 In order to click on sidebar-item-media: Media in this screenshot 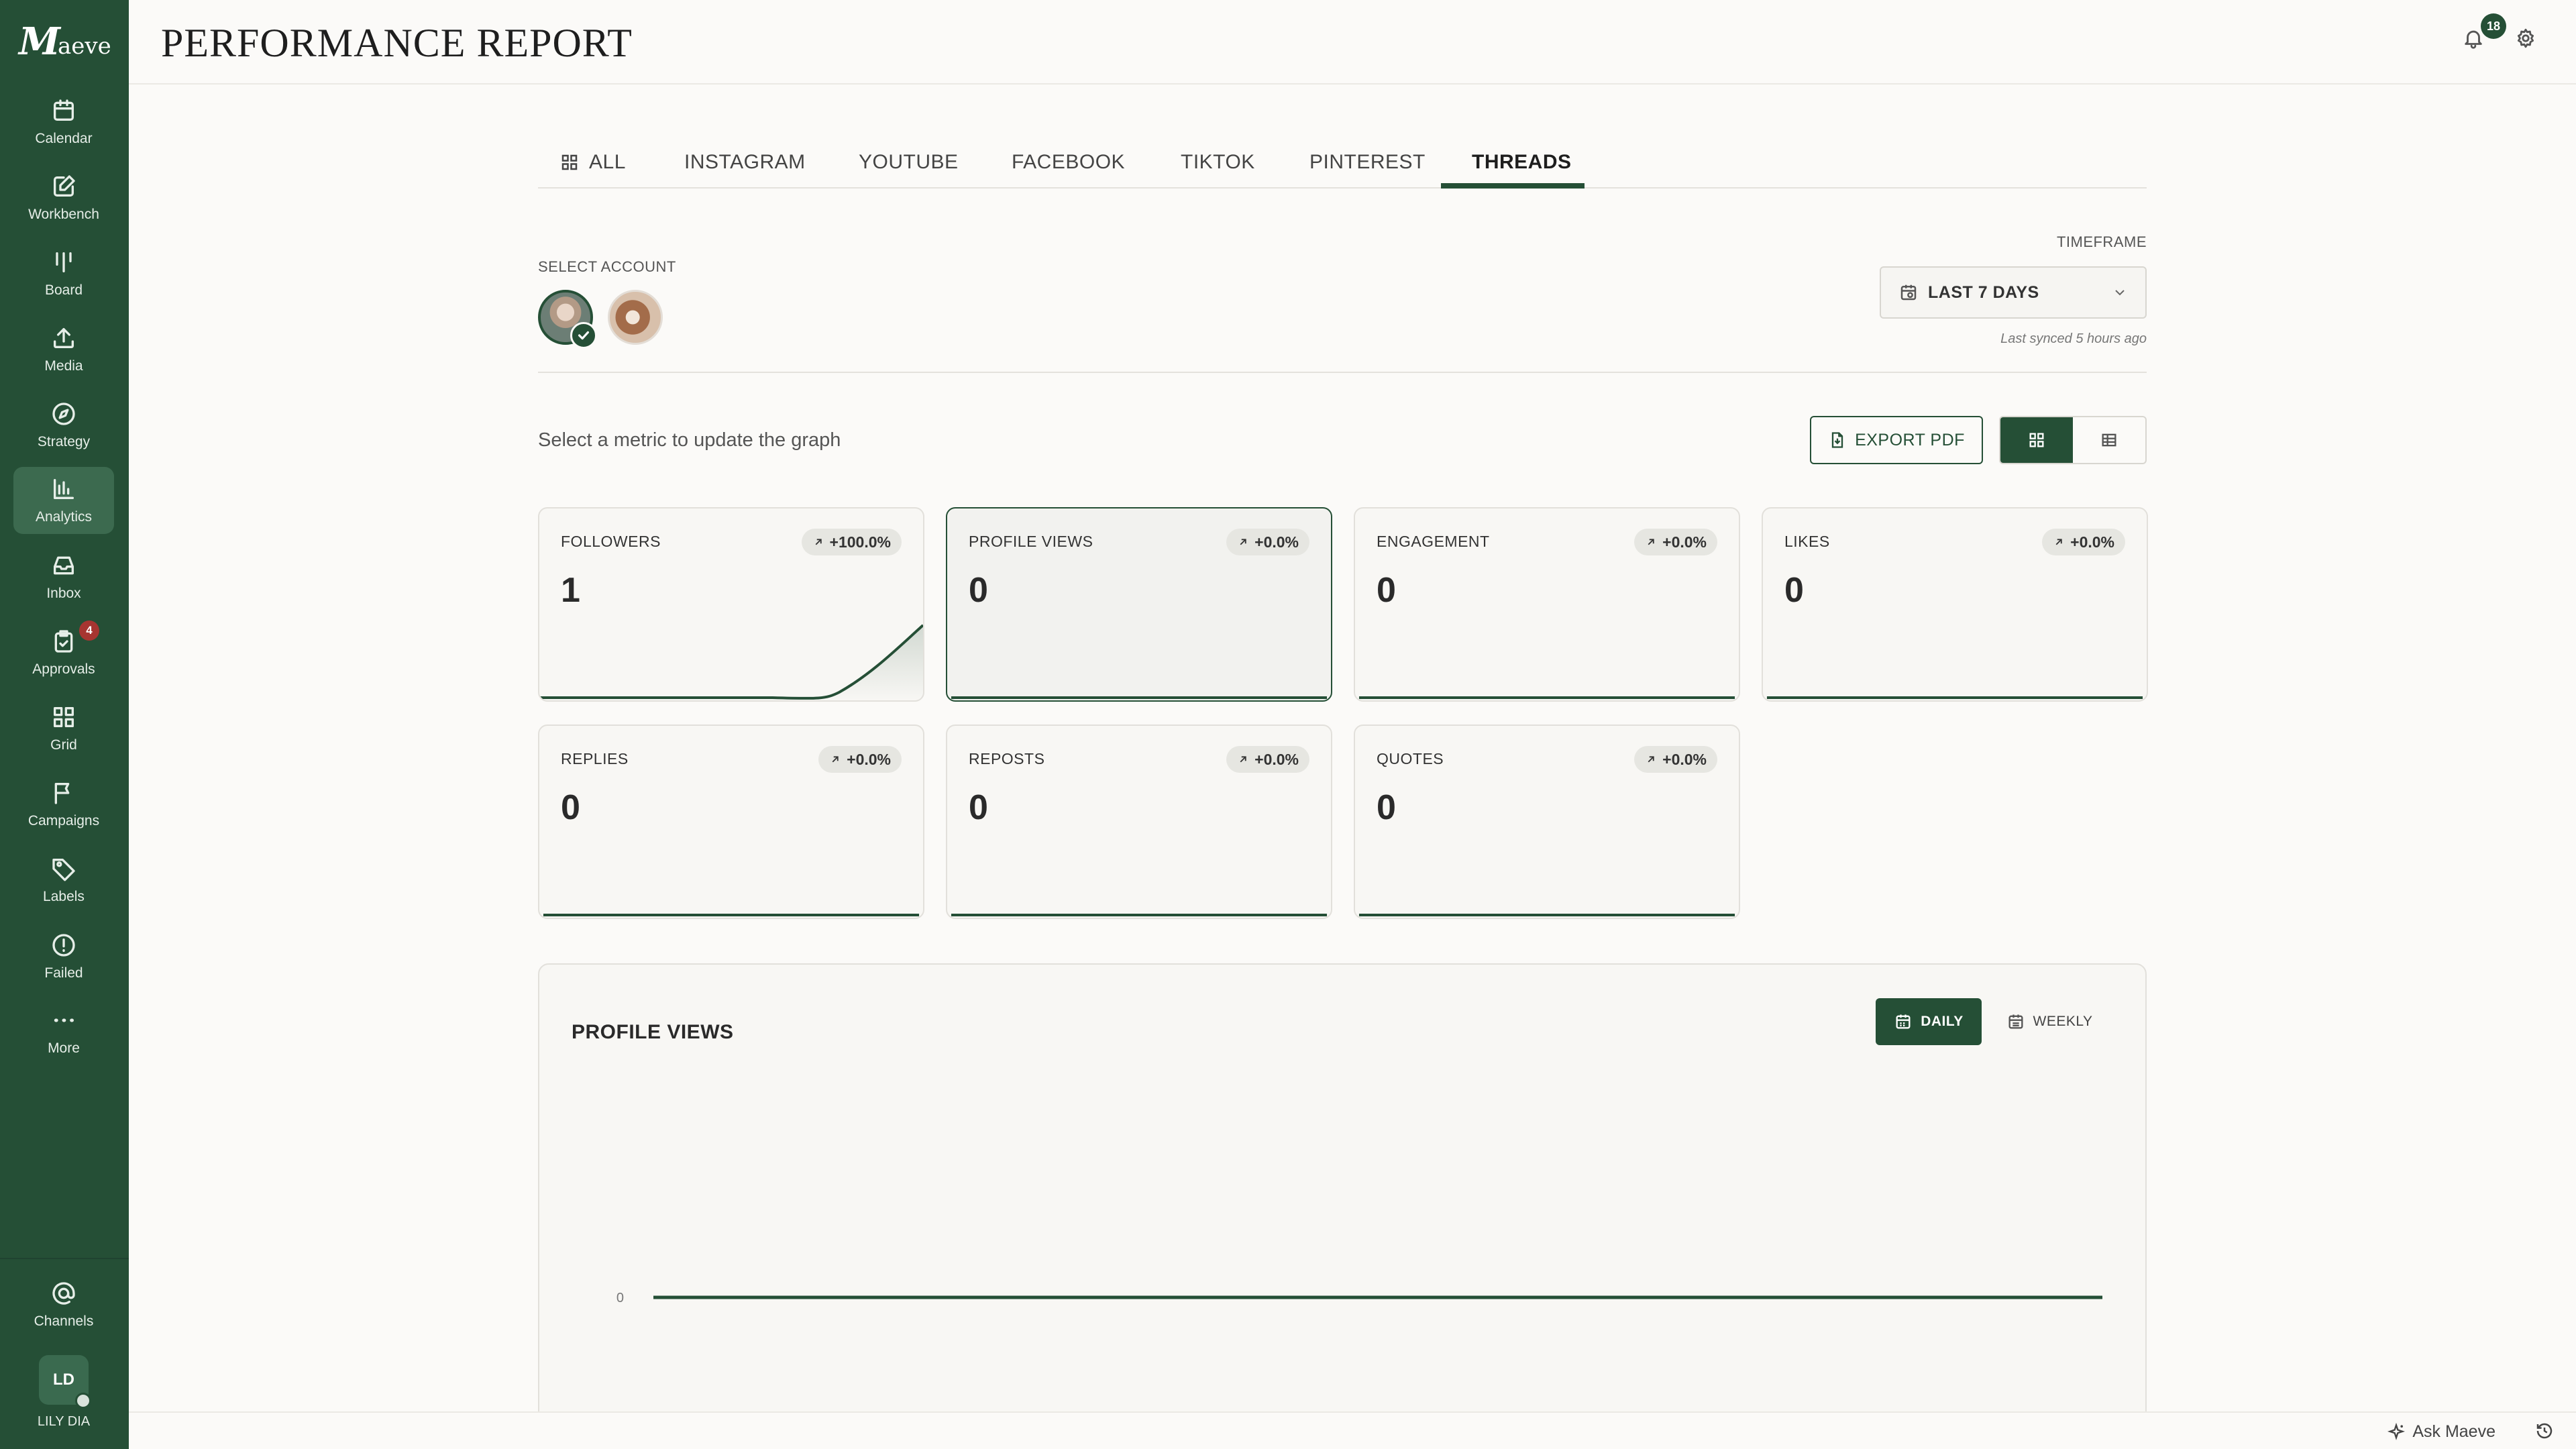, I will do `click(63, 349)`.